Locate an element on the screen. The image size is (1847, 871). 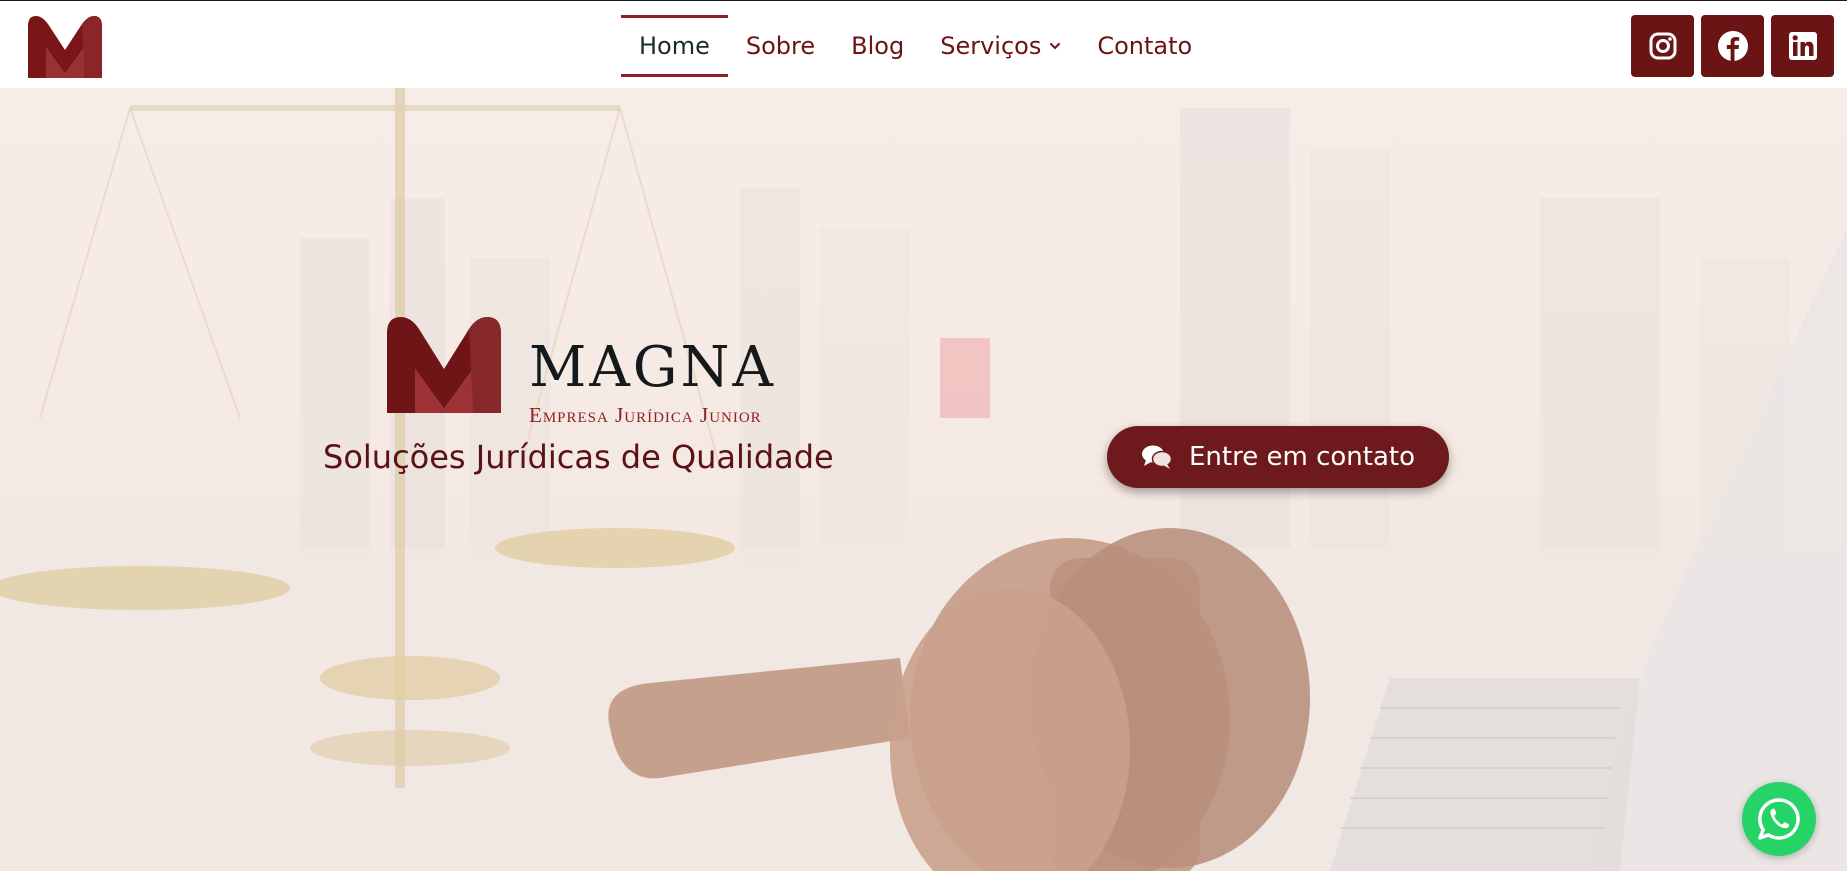
facebook-button is located at coordinates (1732, 46).